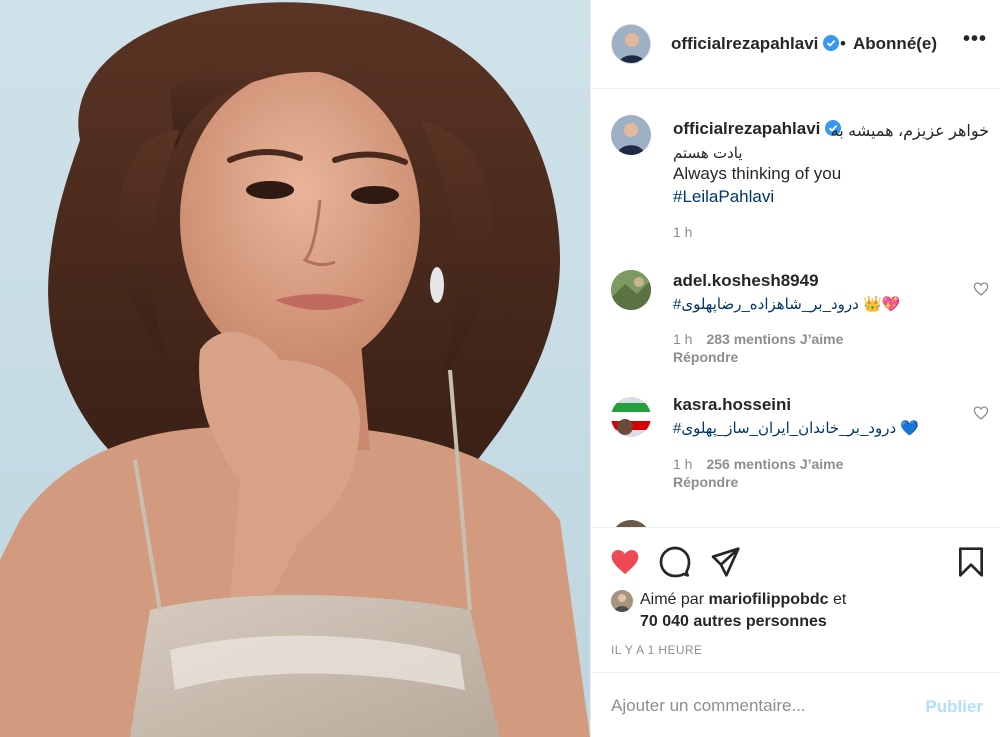 The image size is (1000, 737). What do you see at coordinates (631, 135) in the screenshot?
I see `caption-avatar` at bounding box center [631, 135].